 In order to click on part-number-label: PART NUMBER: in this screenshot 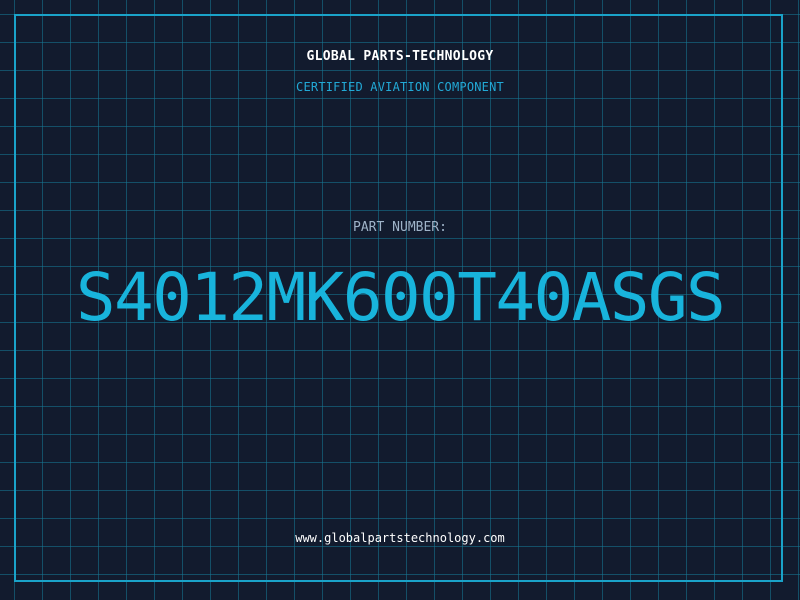, I will do `click(400, 227)`.